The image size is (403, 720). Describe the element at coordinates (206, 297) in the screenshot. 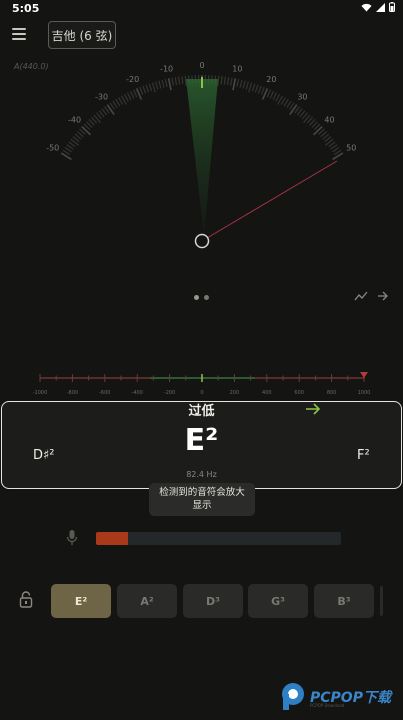

I see `page-dot` at that location.